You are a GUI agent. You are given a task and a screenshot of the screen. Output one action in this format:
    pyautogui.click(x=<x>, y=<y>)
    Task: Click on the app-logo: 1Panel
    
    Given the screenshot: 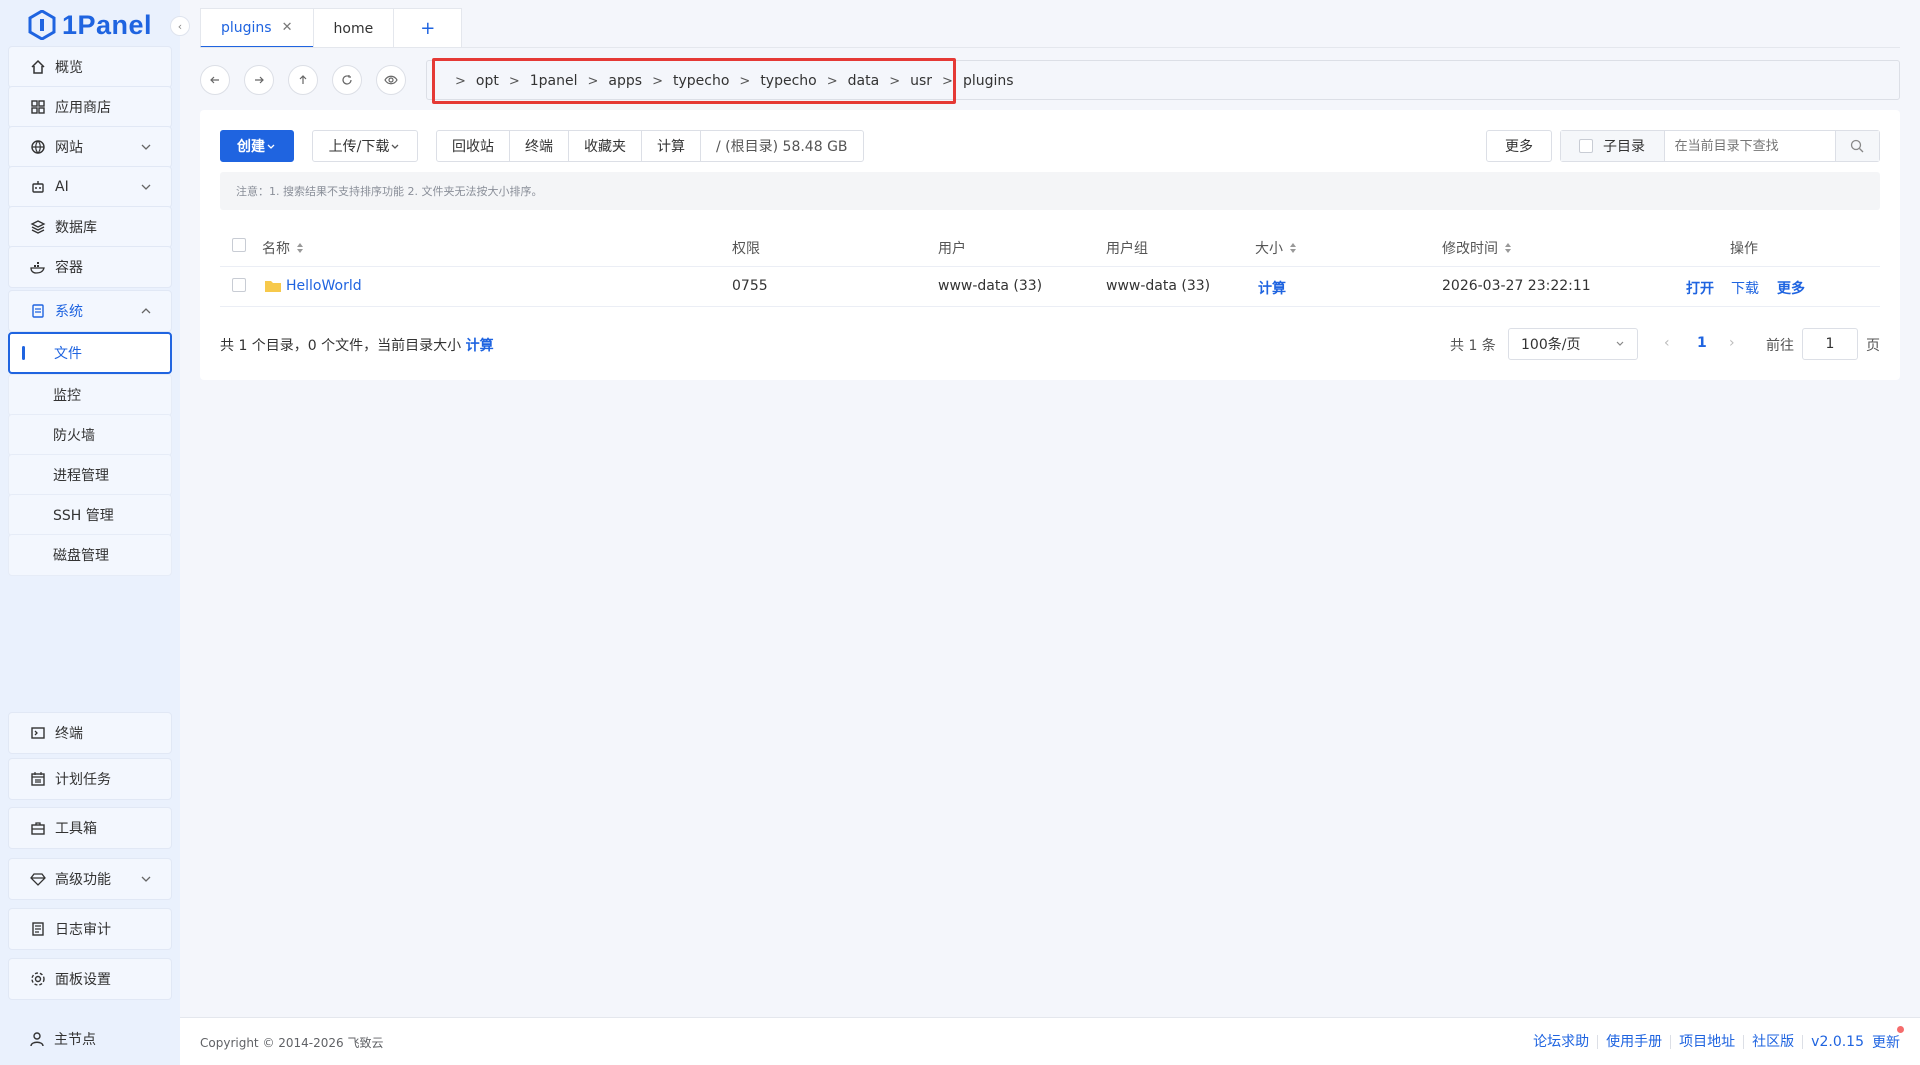 What is the action you would take?
    pyautogui.click(x=90, y=25)
    